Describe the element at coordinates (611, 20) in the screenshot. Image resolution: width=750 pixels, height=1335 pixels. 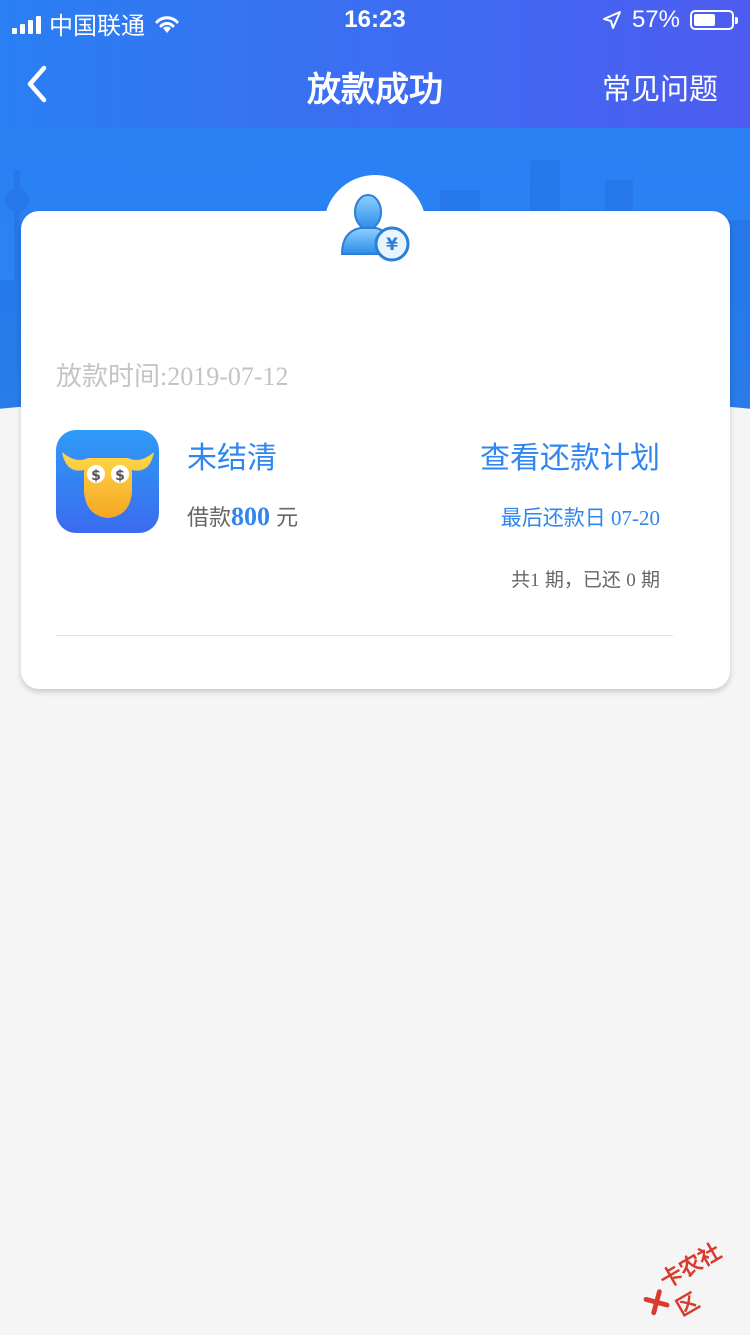
I see `location-arrow-icon` at that location.